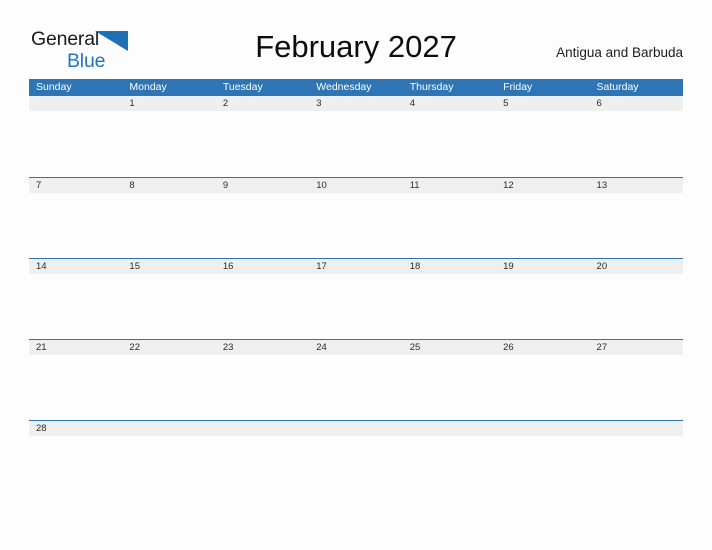 This screenshot has height=550, width=712. I want to click on day-cell-number: 6, so click(636, 103).